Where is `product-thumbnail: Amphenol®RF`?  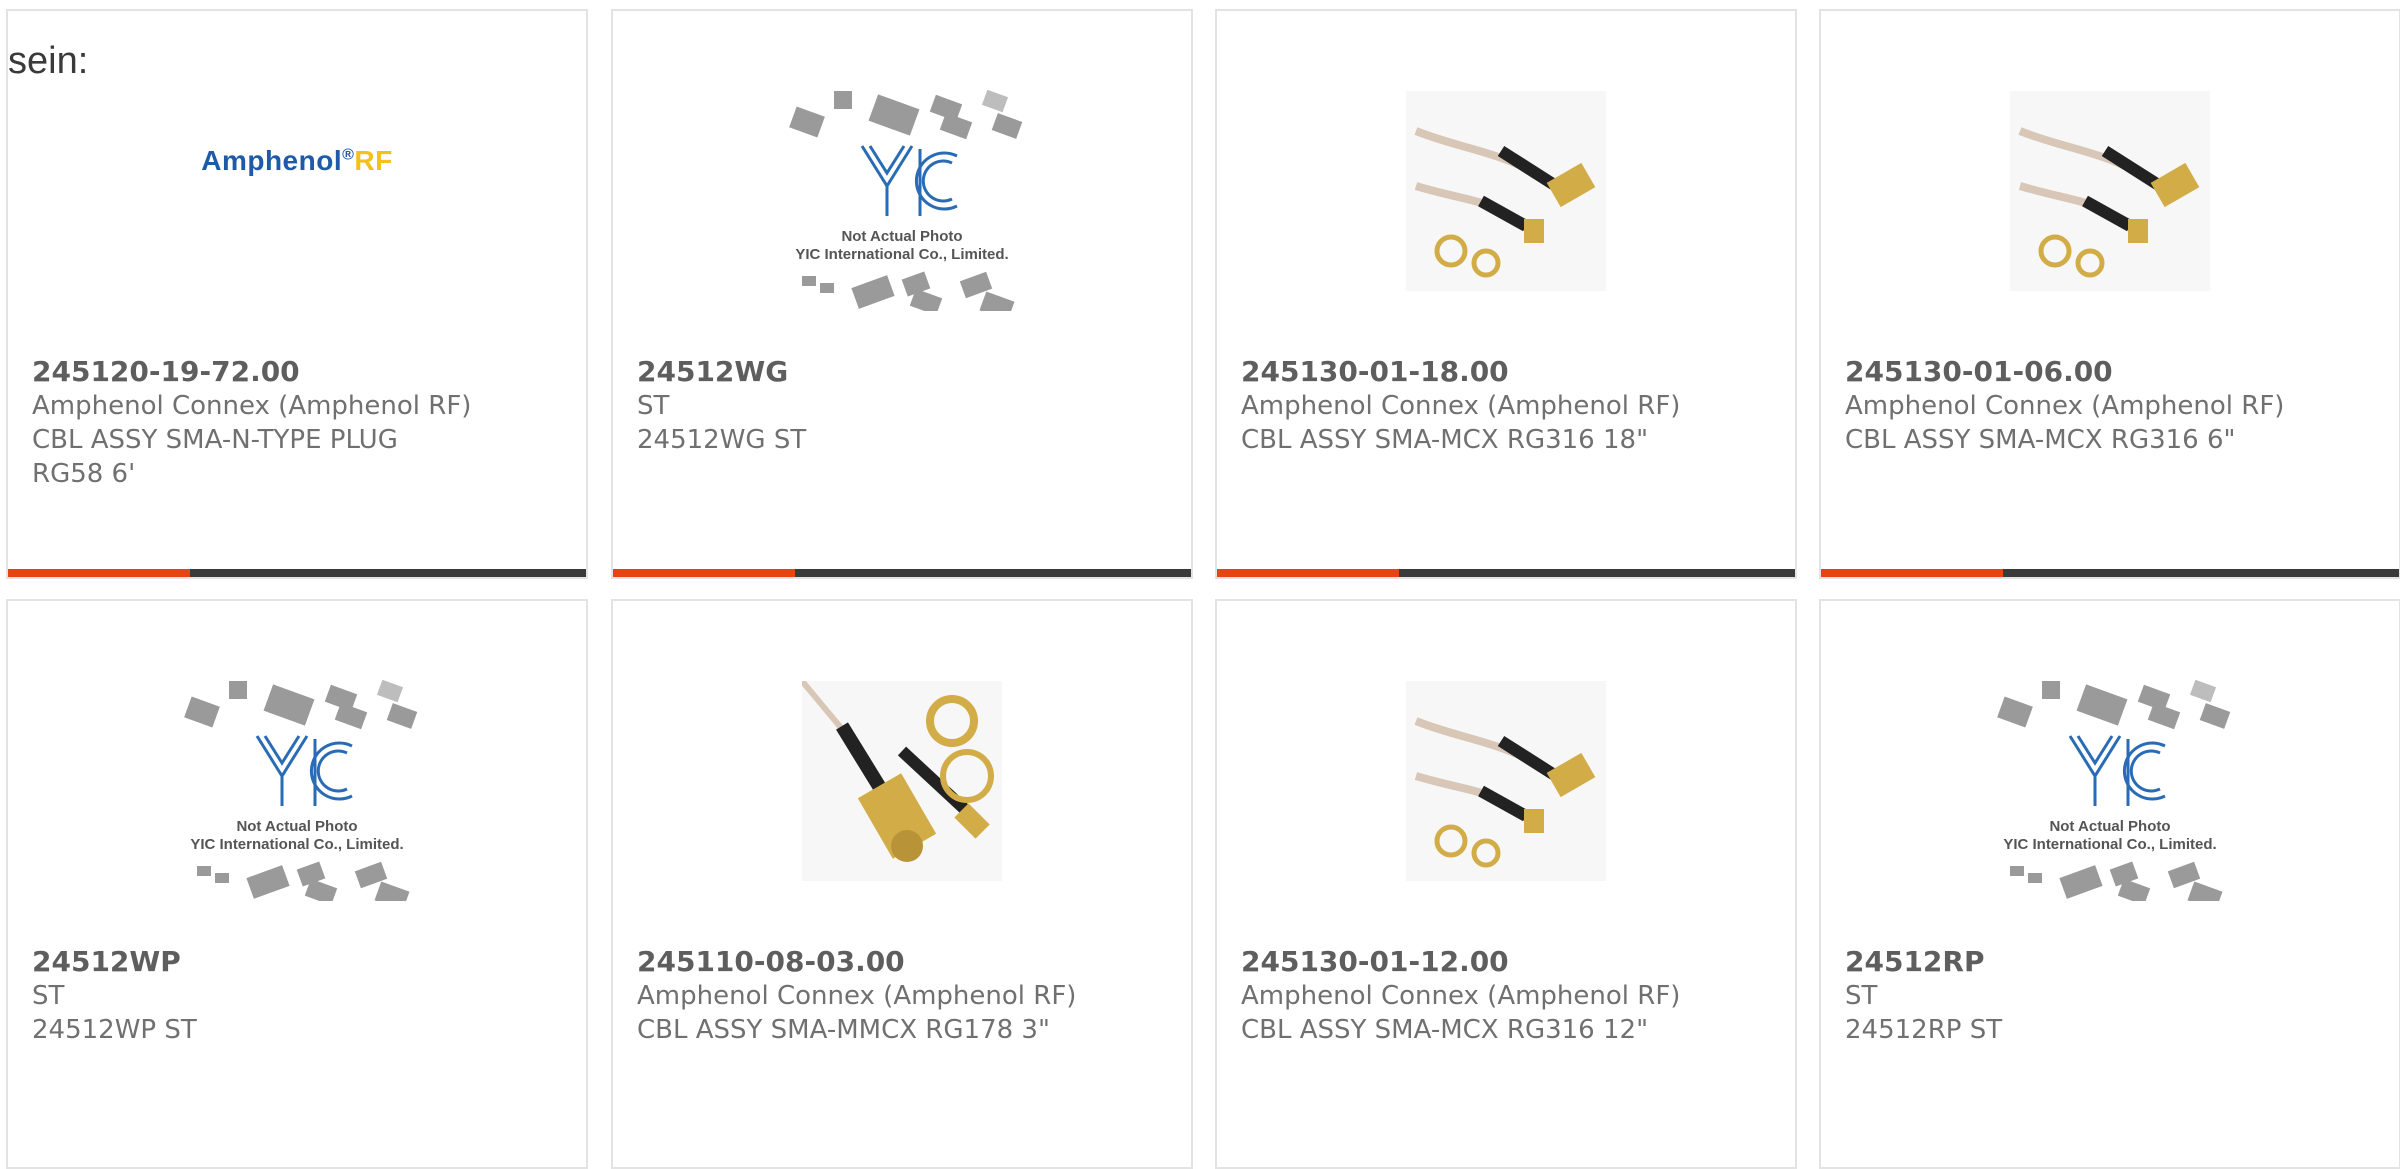
product-thumbnail: Amphenol®RF is located at coordinates (297, 191).